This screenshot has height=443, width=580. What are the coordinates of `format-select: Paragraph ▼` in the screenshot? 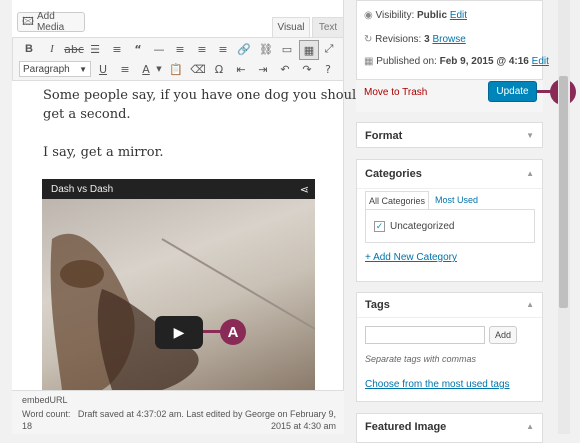 It's located at (55, 69).